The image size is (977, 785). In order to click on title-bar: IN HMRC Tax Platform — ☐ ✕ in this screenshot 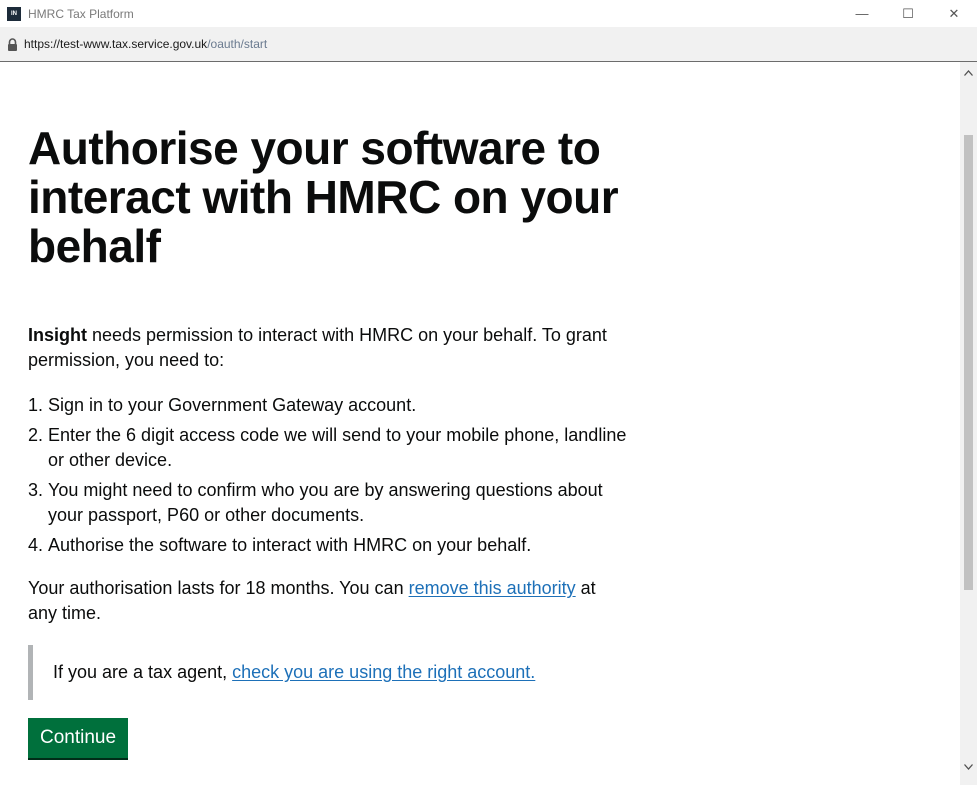, I will do `click(488, 13)`.